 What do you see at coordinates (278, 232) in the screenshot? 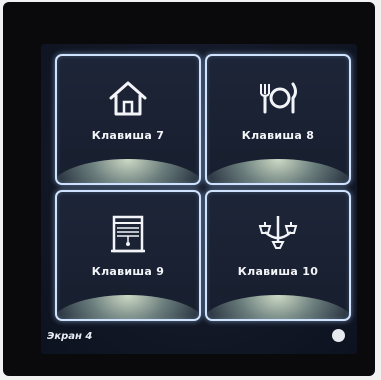
I see `chandelier-icon` at bounding box center [278, 232].